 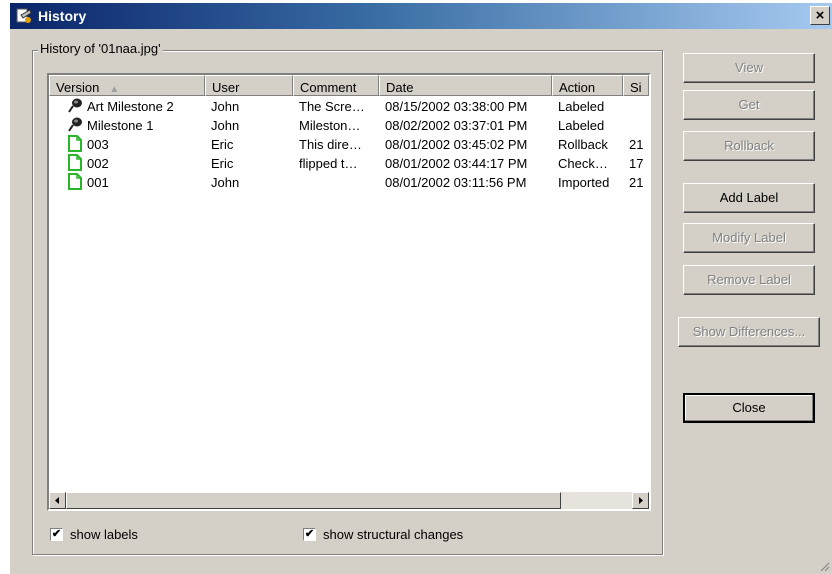 What do you see at coordinates (62, 16) in the screenshot?
I see `window-title: History` at bounding box center [62, 16].